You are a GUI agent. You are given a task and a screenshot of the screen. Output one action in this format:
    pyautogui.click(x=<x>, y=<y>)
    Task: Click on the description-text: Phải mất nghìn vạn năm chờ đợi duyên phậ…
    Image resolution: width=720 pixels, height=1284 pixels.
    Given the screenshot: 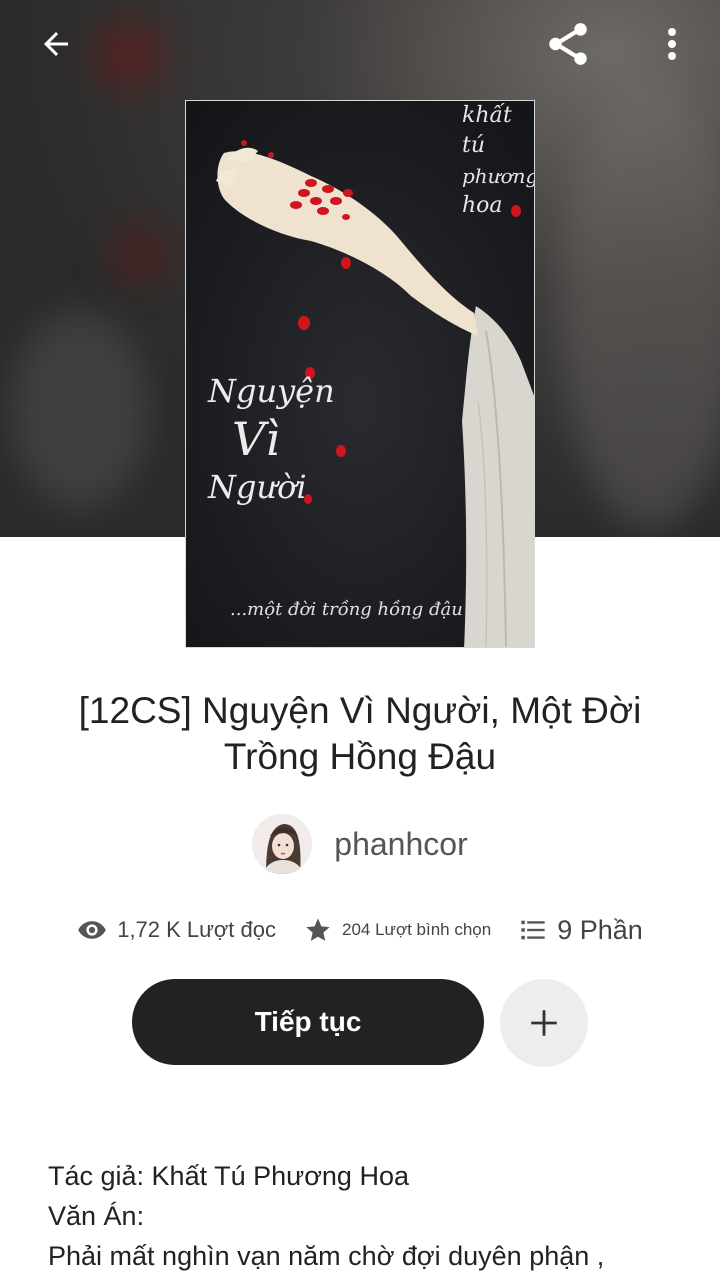 What is the action you would take?
    pyautogui.click(x=326, y=1256)
    